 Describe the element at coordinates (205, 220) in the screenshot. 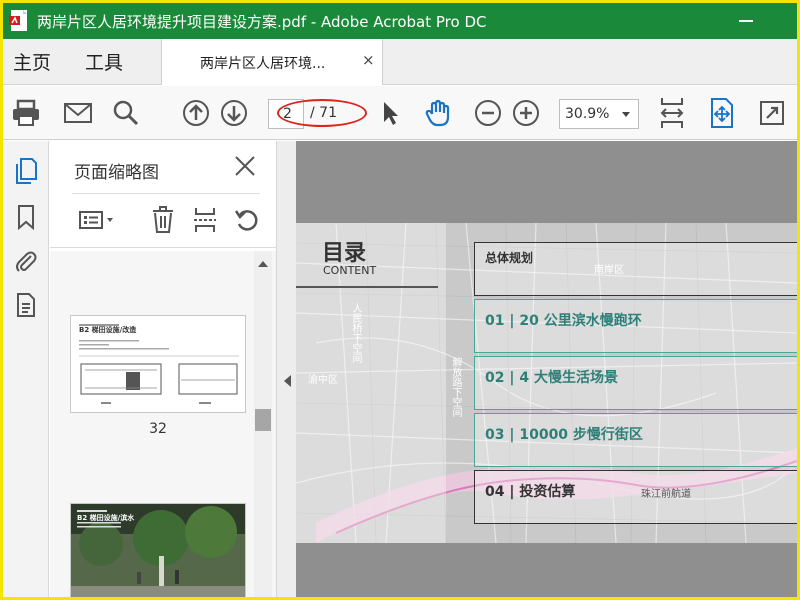

I see `extract-pages-icon` at that location.